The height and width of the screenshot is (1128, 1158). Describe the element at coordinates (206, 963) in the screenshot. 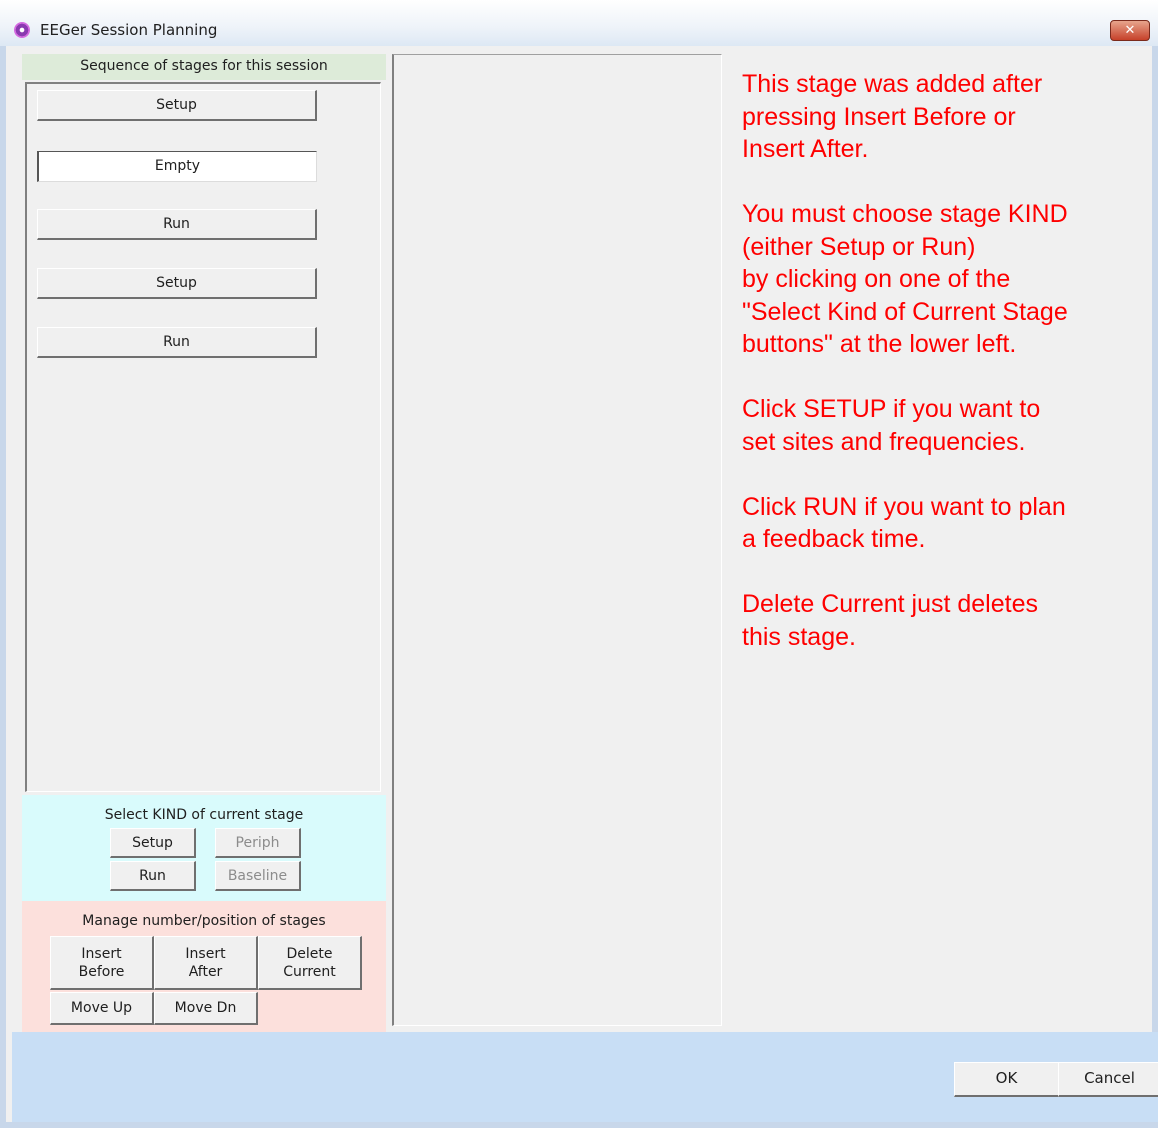

I see `insert-after-button: Insert After` at that location.